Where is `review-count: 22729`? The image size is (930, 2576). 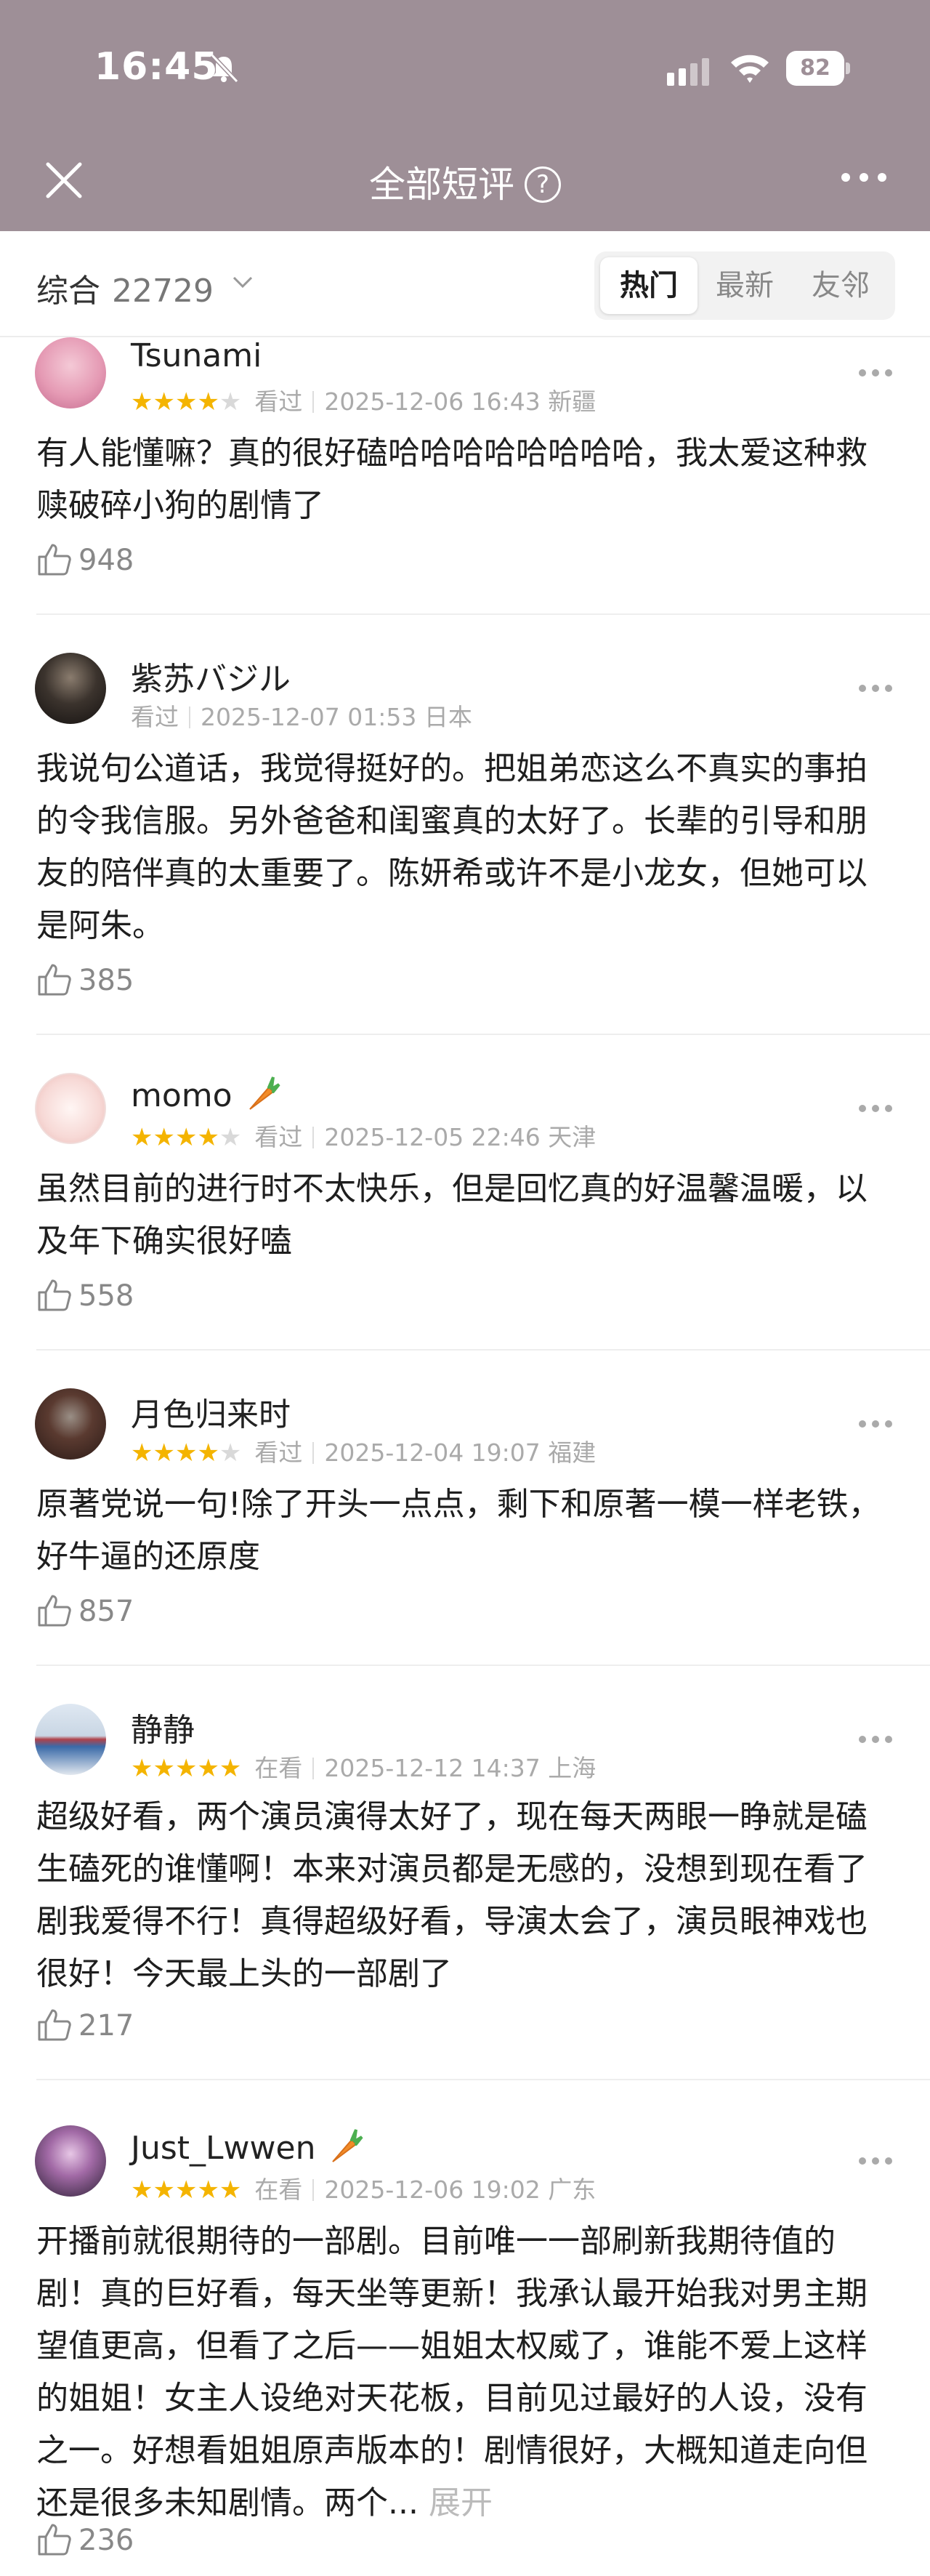 review-count: 22729 is located at coordinates (163, 291).